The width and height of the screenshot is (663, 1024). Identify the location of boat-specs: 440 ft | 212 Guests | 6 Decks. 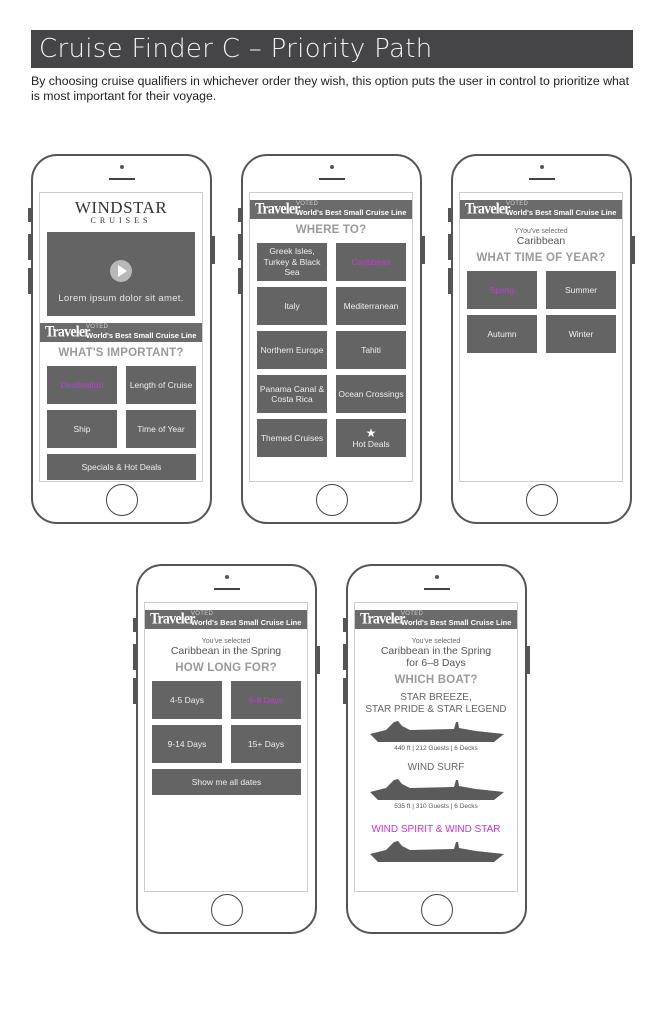
(436, 748).